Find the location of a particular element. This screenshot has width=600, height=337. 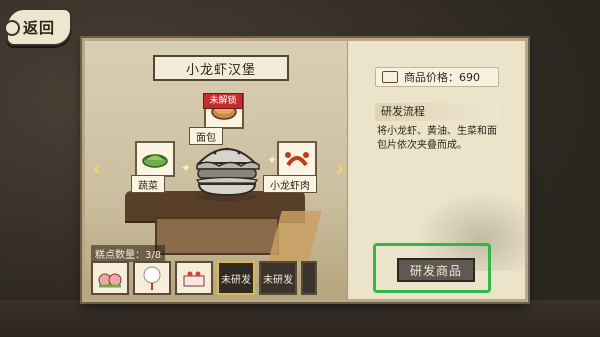

develop-product-button: 研发商品 is located at coordinates (436, 270).